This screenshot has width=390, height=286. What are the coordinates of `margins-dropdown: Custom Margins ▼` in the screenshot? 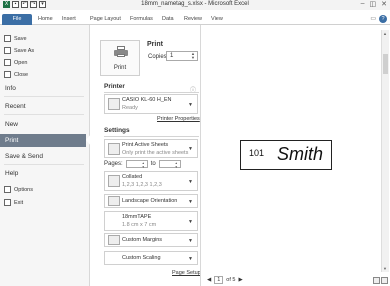 It's located at (151, 240).